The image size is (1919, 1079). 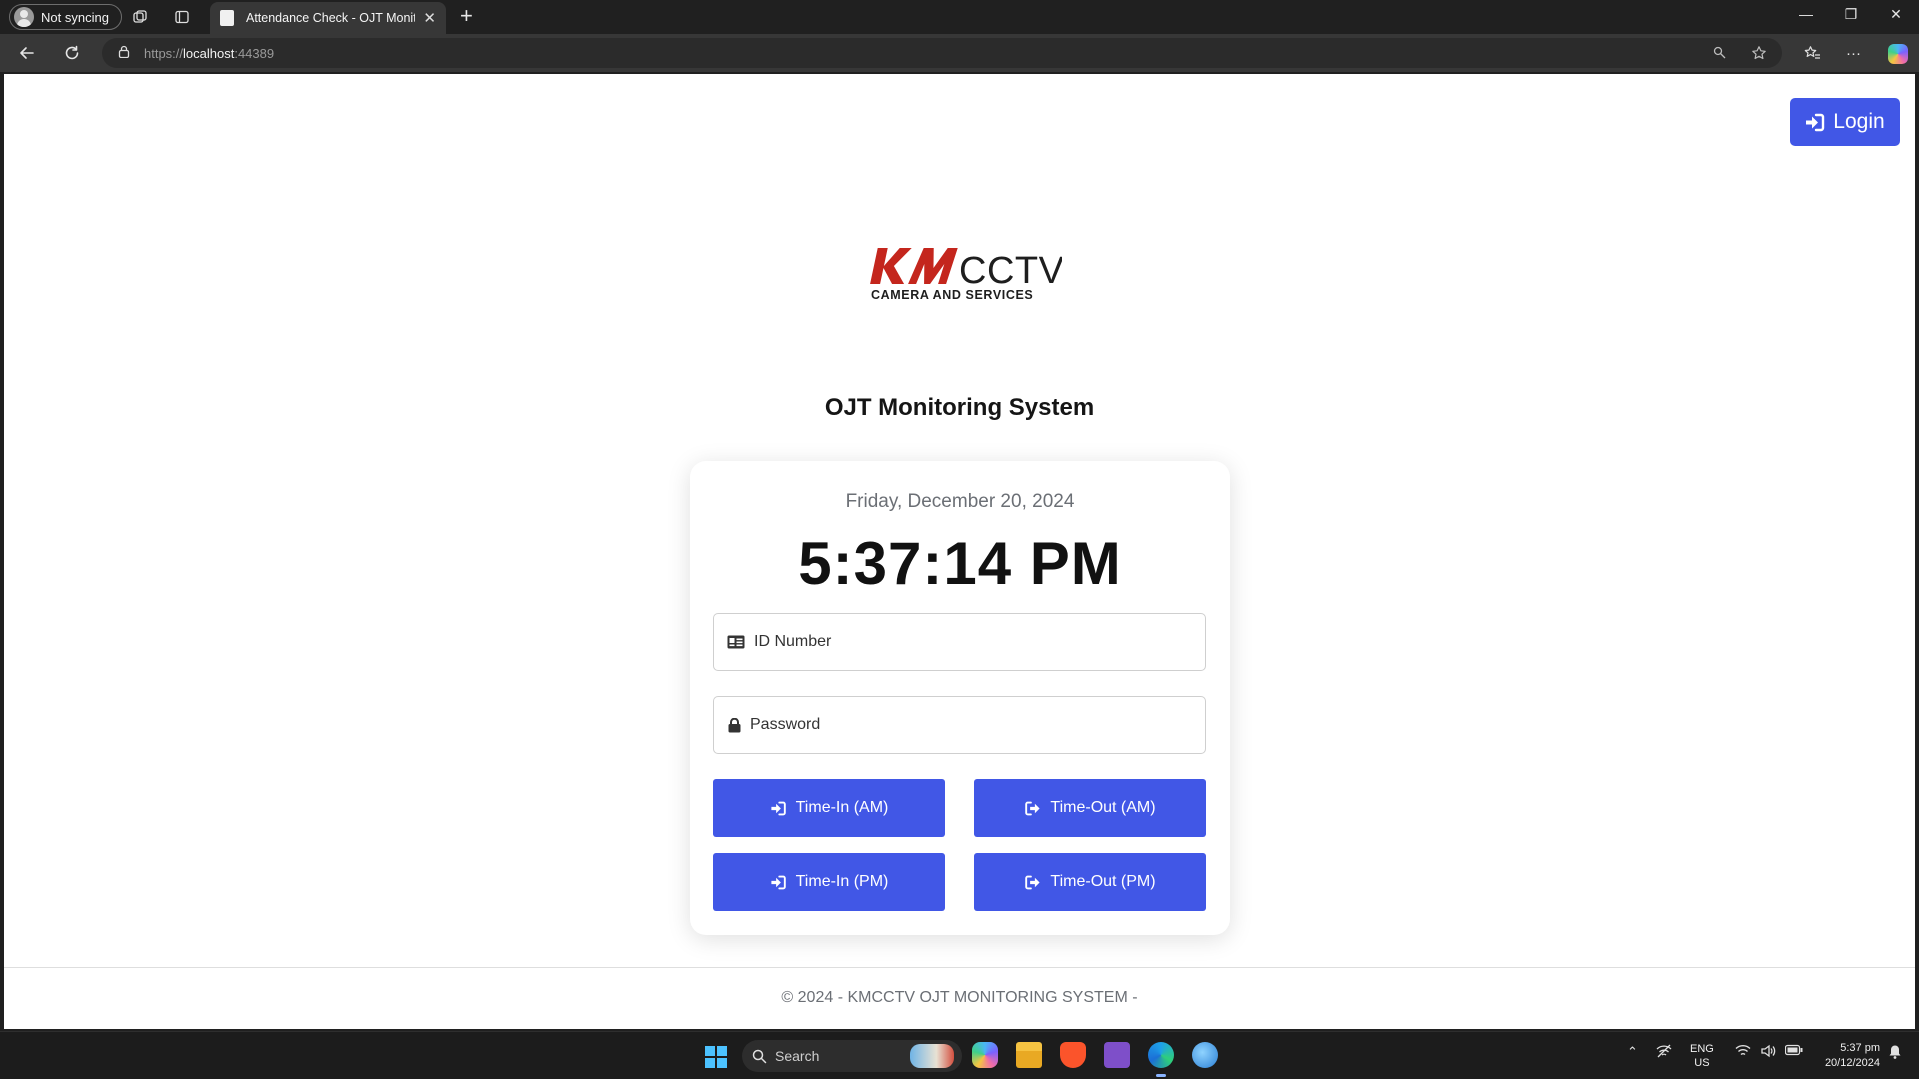 I want to click on id-number-field, so click(x=959, y=642).